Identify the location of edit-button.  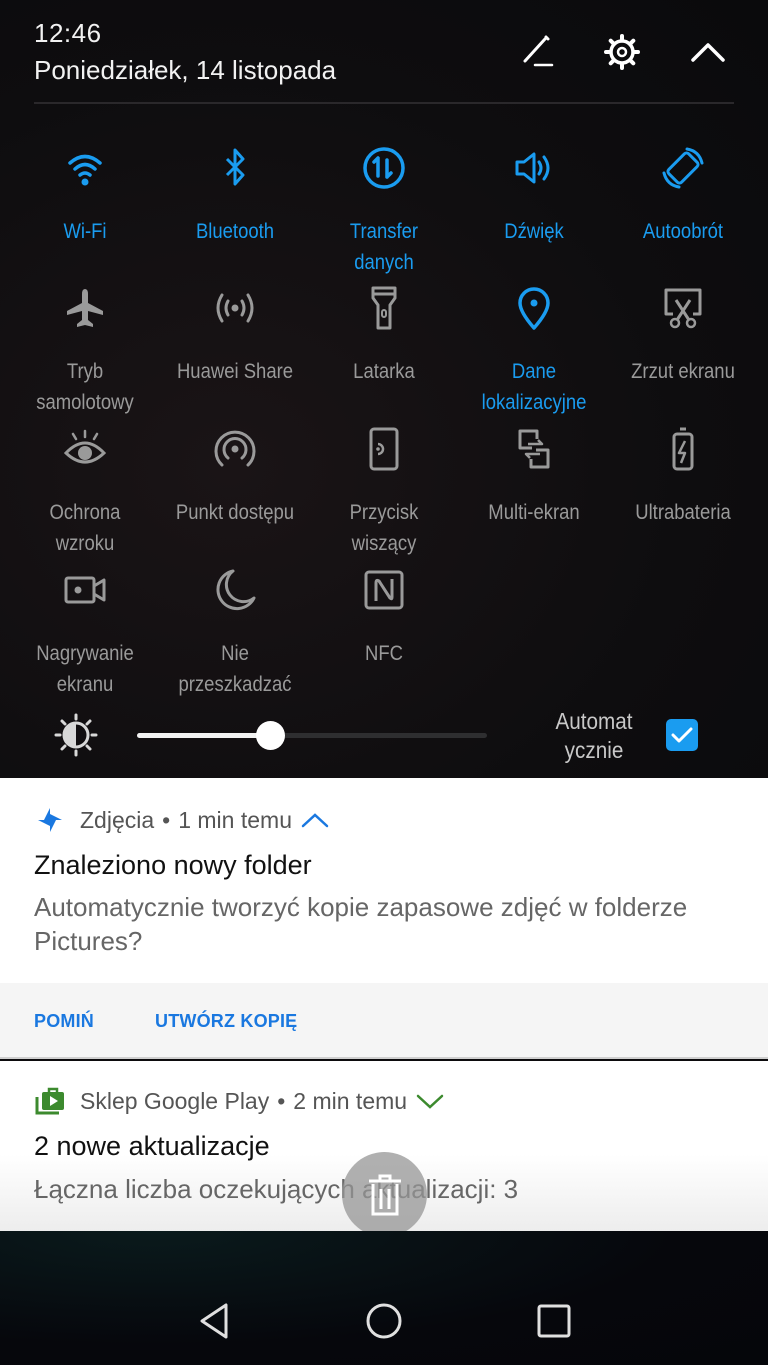
(536, 52).